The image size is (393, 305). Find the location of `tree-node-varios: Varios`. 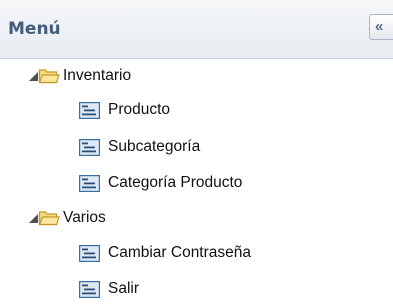

tree-node-varios: Varios is located at coordinates (196, 221).